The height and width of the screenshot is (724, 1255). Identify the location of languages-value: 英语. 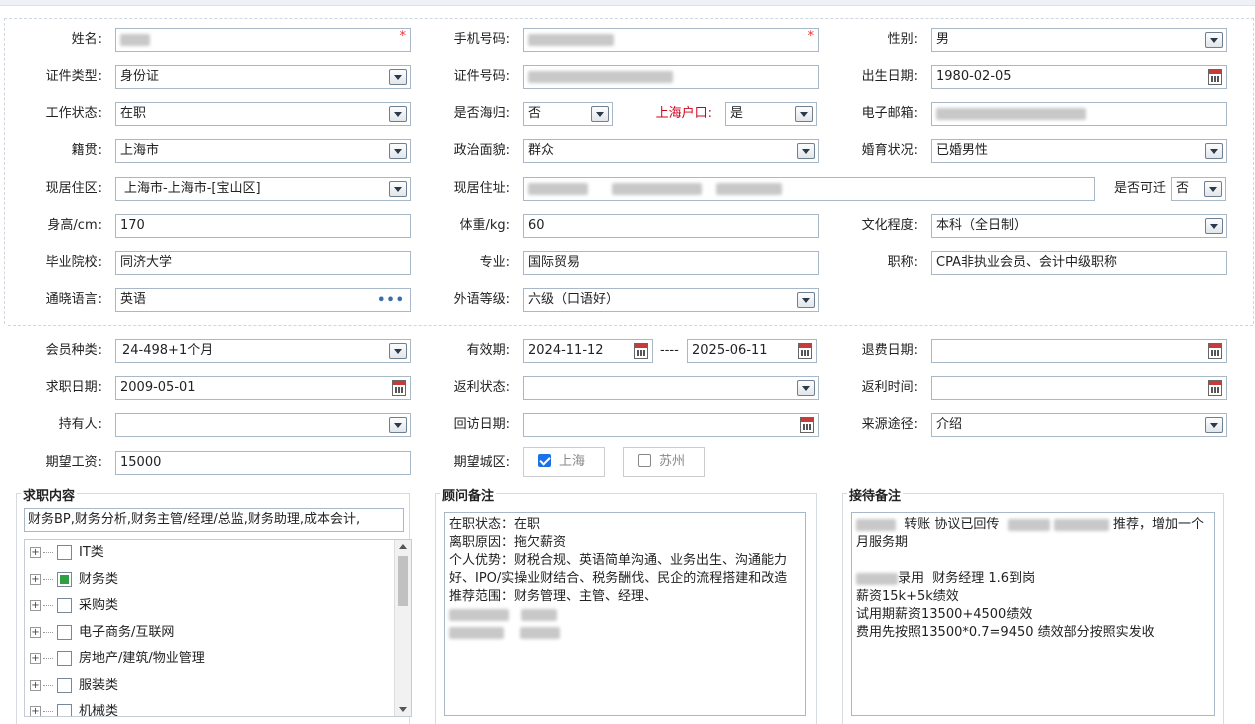
(133, 299).